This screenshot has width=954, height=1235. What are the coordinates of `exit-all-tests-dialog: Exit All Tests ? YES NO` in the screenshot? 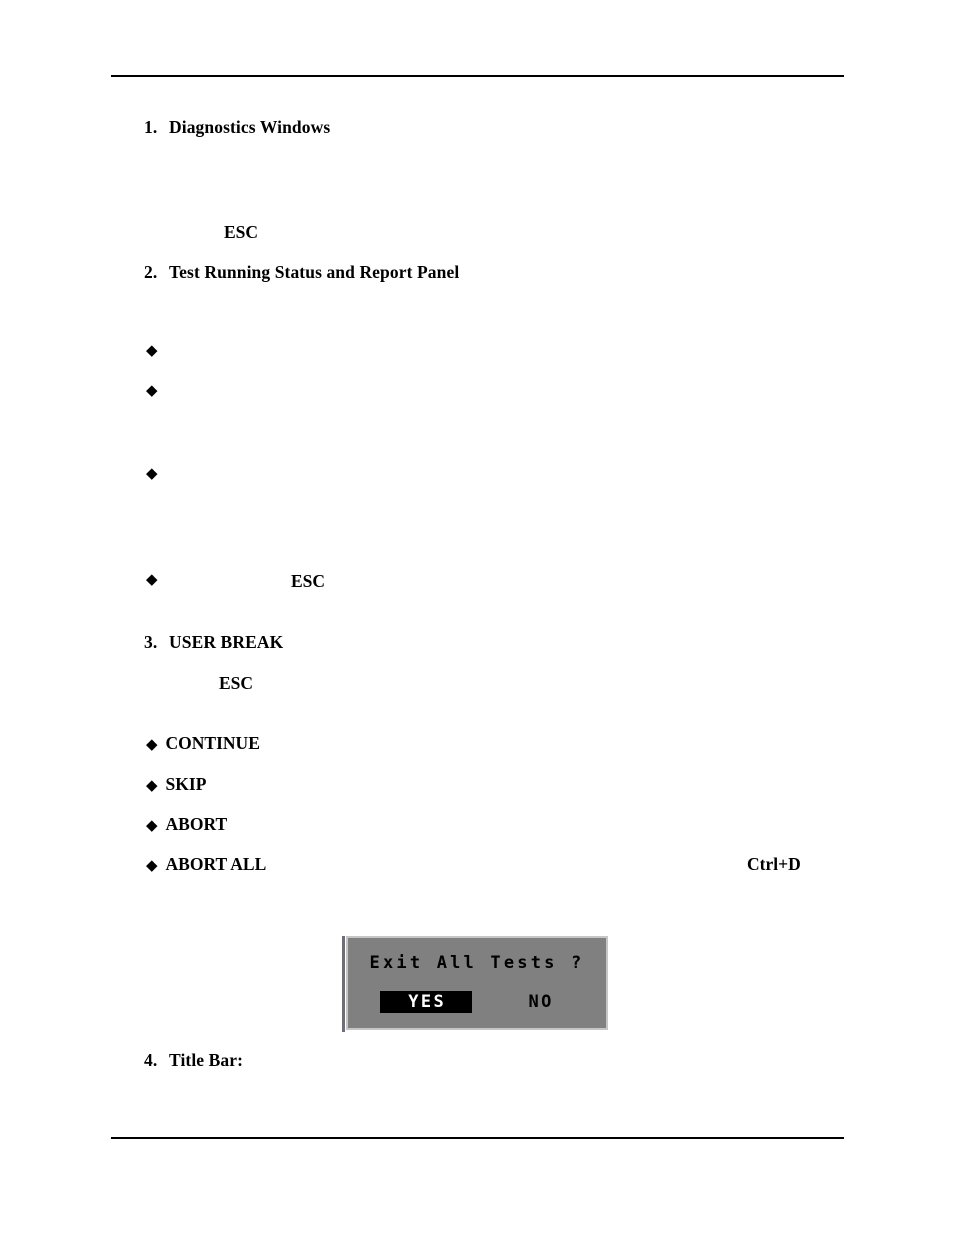 It's located at (477, 983).